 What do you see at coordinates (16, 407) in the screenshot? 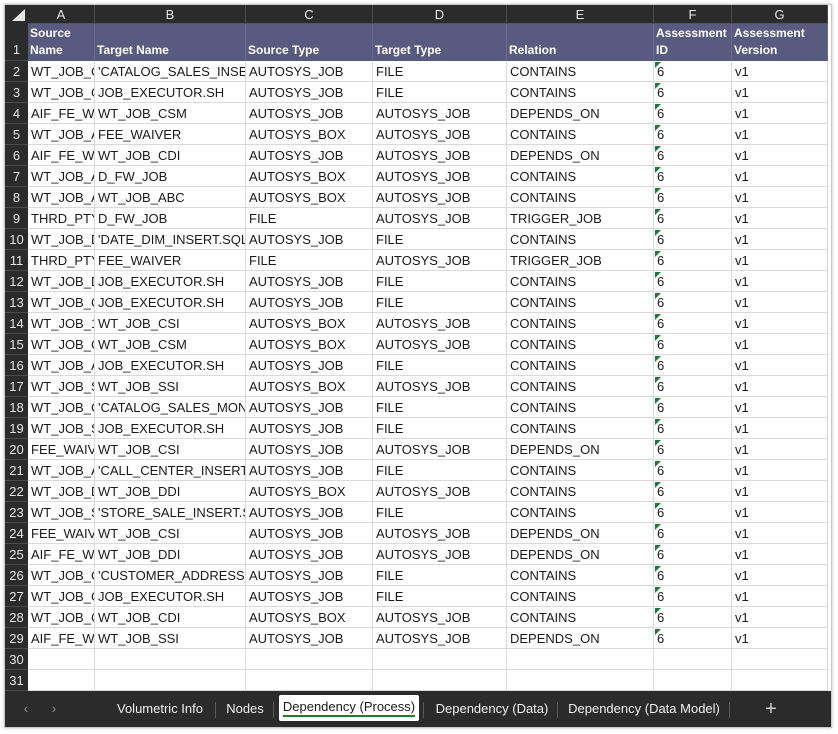
I see `row-header: 18` at bounding box center [16, 407].